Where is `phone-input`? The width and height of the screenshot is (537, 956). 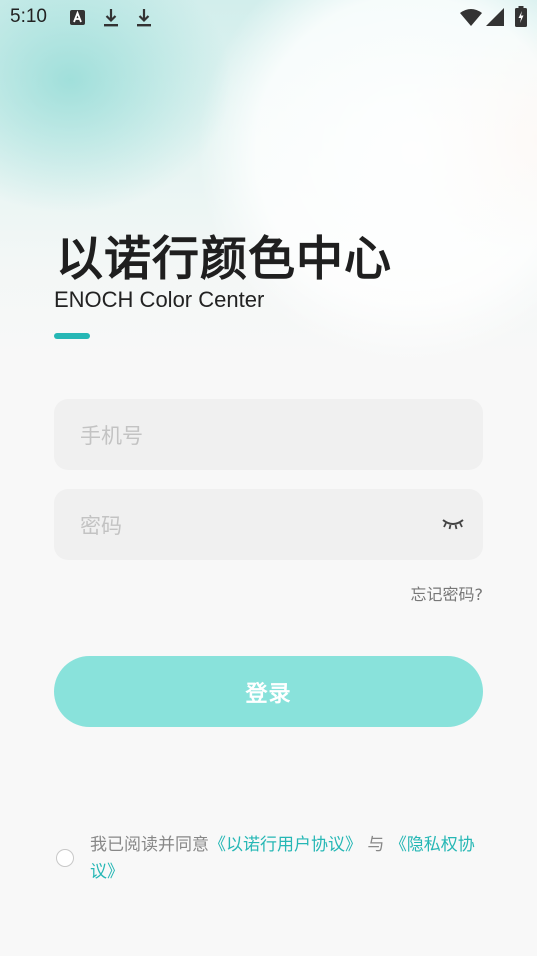 phone-input is located at coordinates (250, 435).